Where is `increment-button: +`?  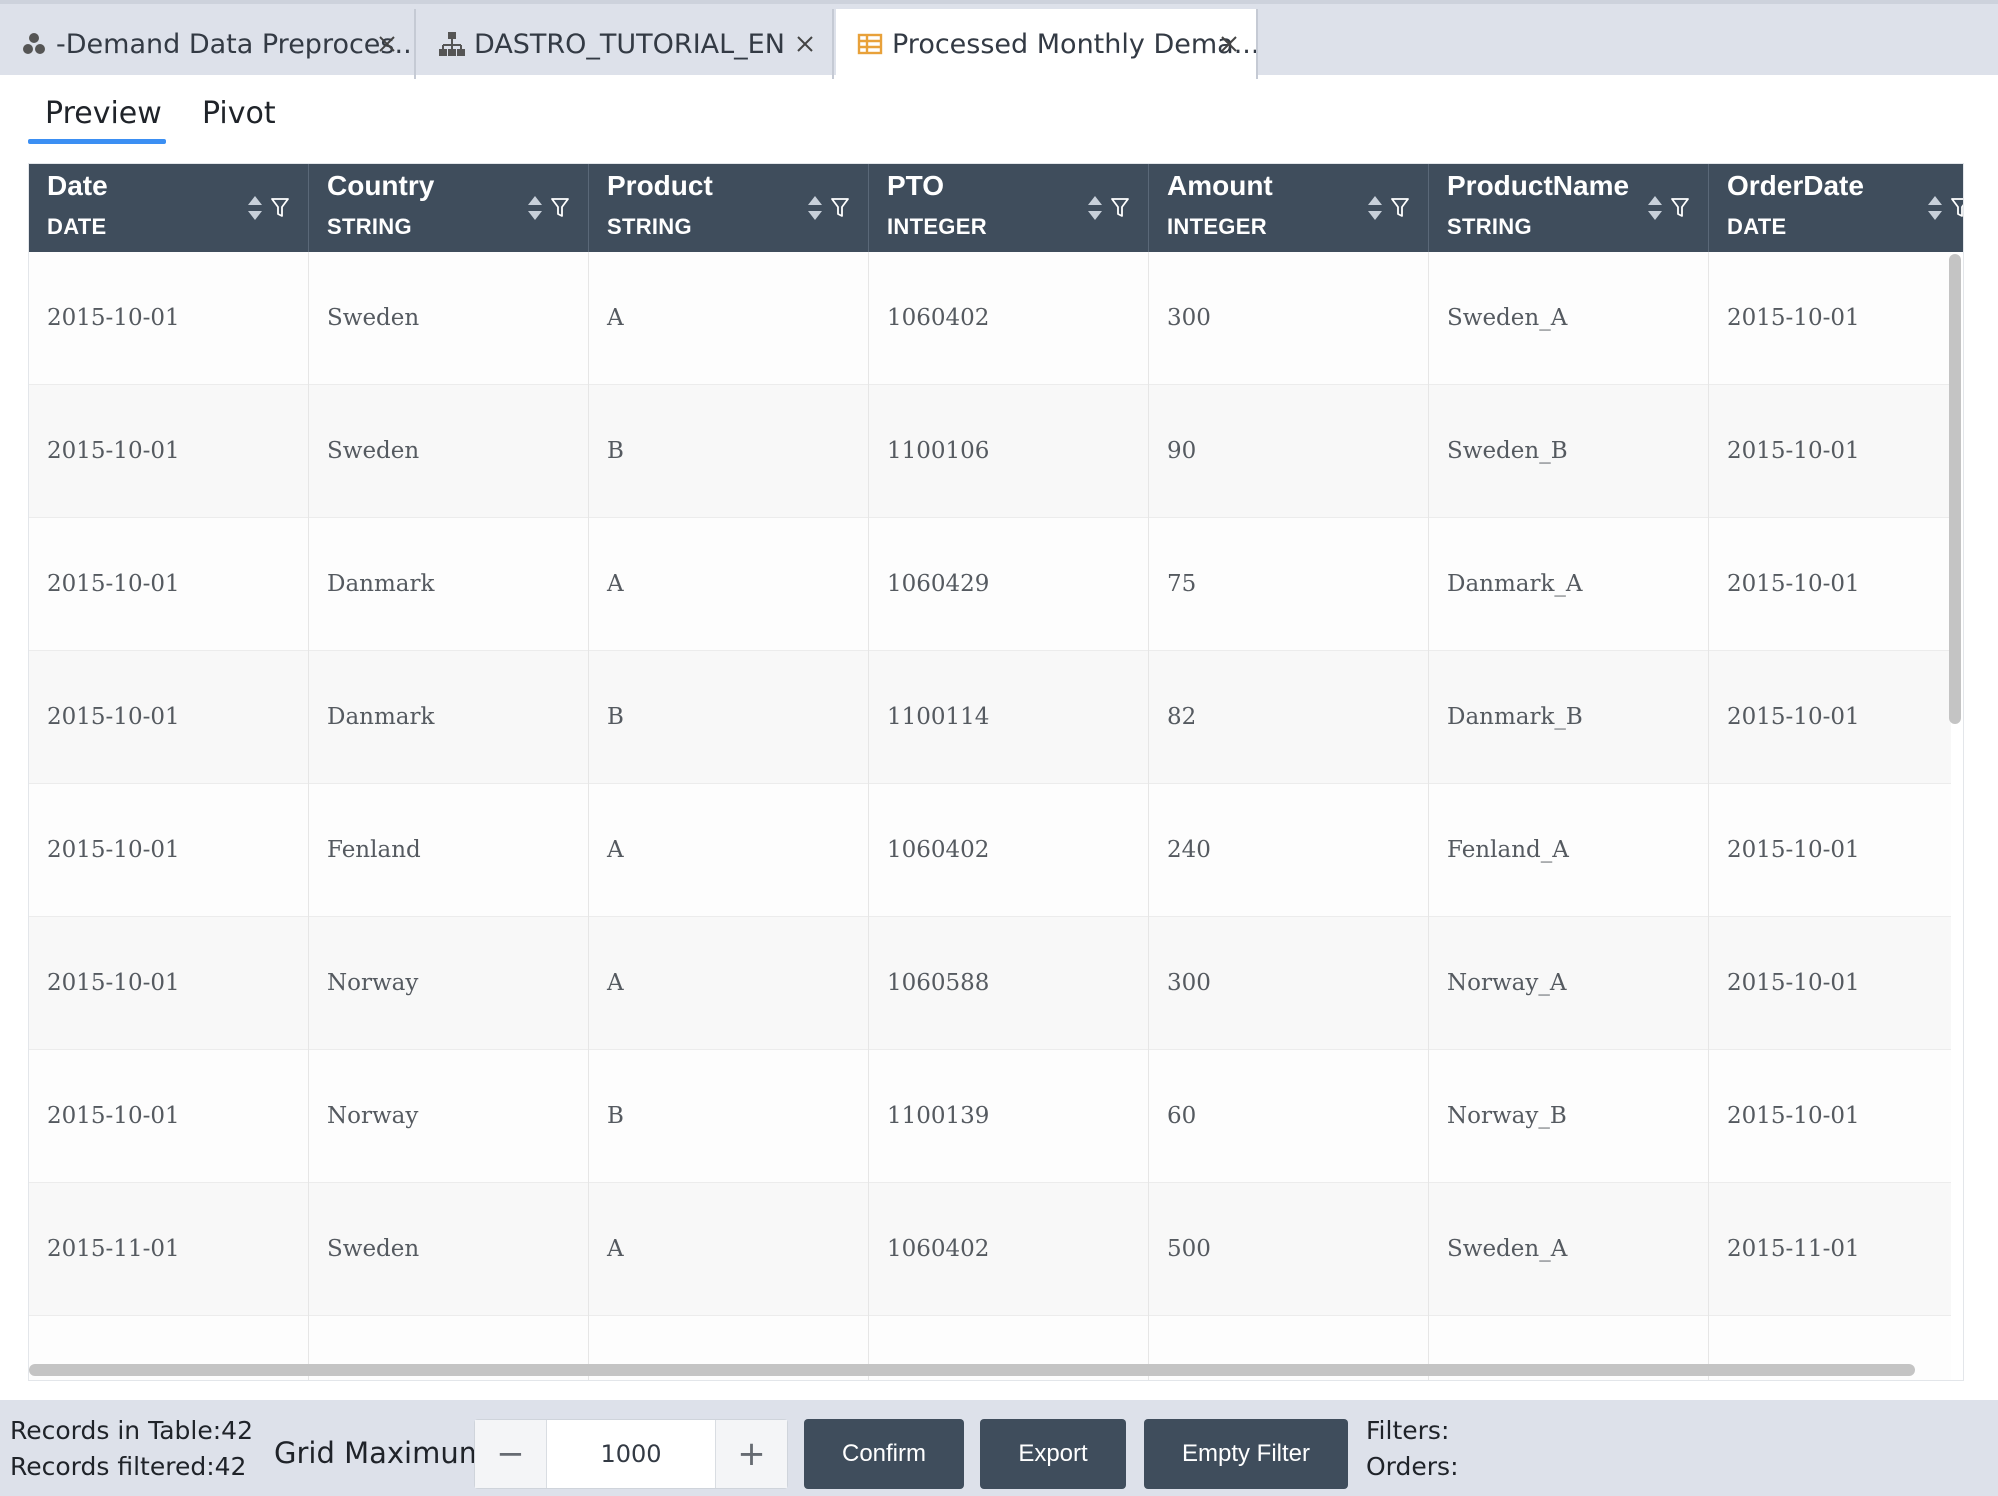 increment-button: + is located at coordinates (751, 1454).